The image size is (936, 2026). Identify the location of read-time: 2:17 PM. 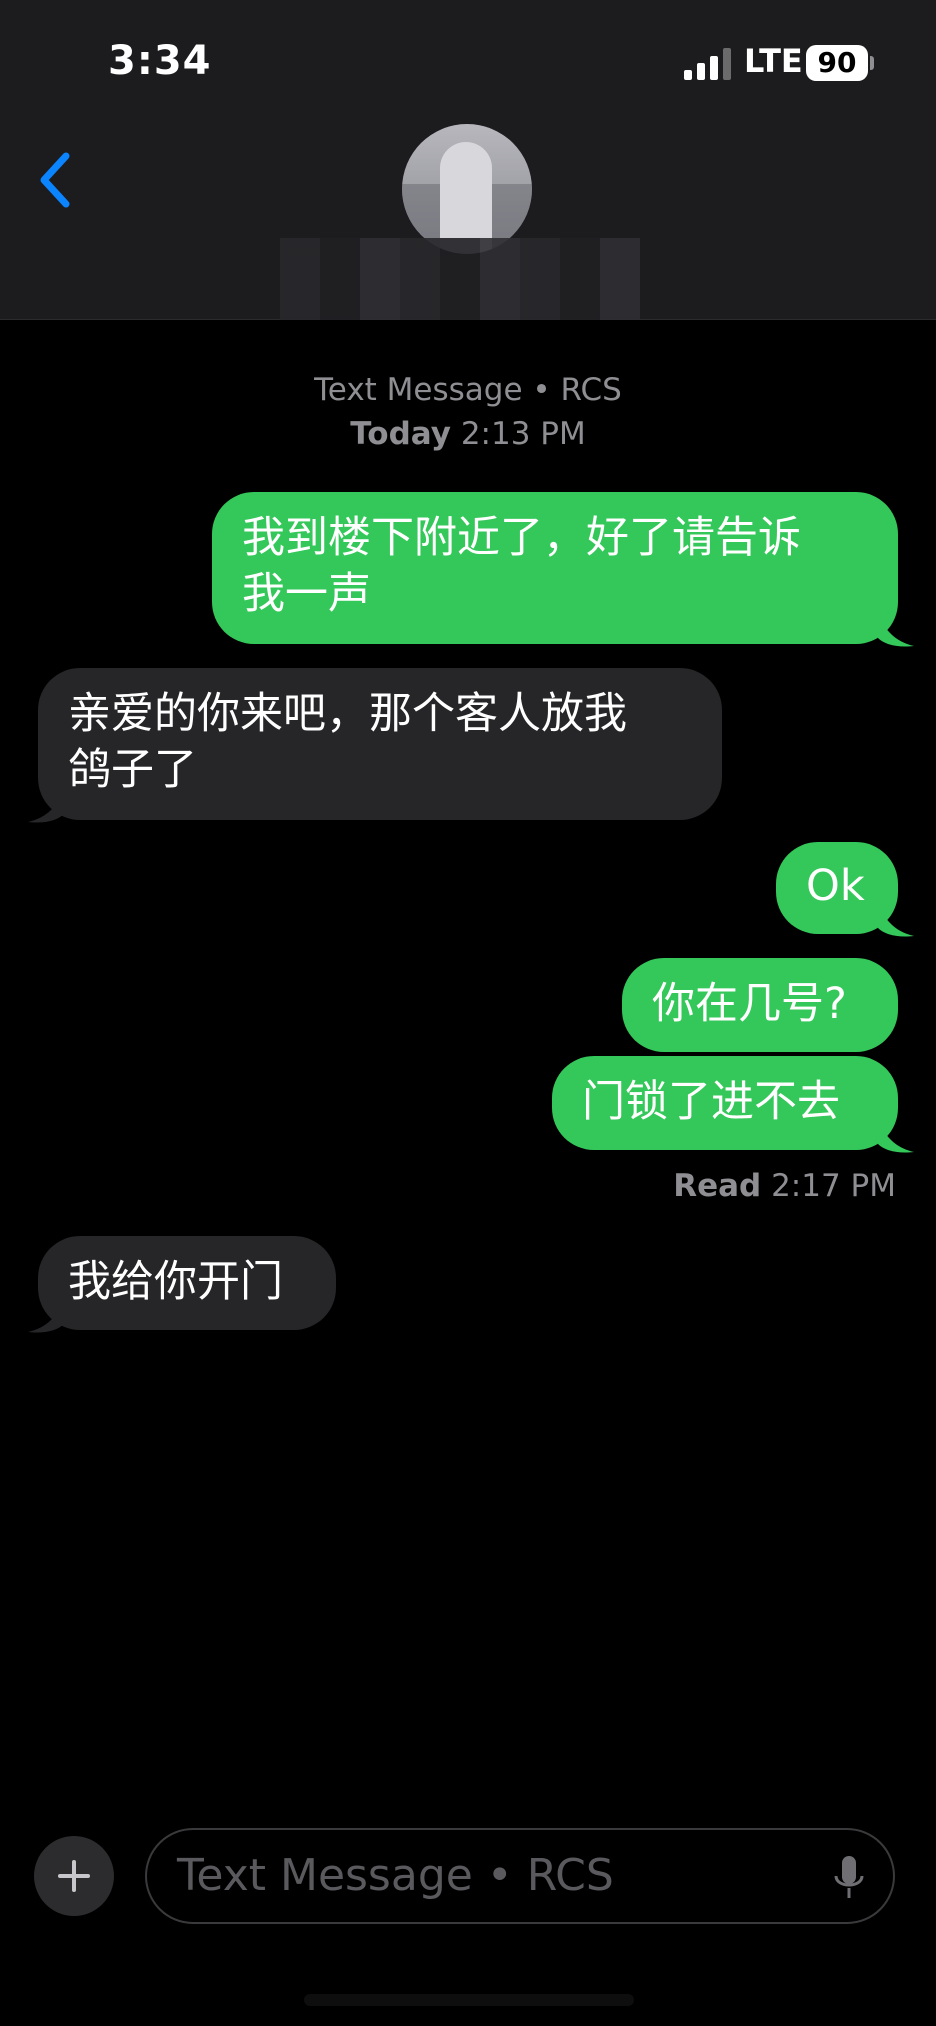
(833, 1186).